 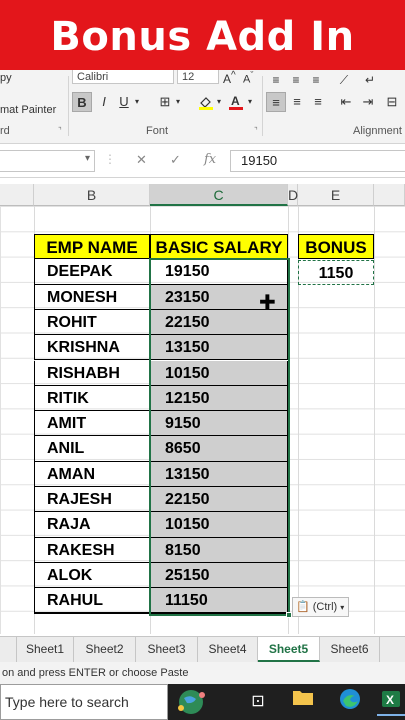 I want to click on emp-name-cell: ALOK, so click(x=92, y=575).